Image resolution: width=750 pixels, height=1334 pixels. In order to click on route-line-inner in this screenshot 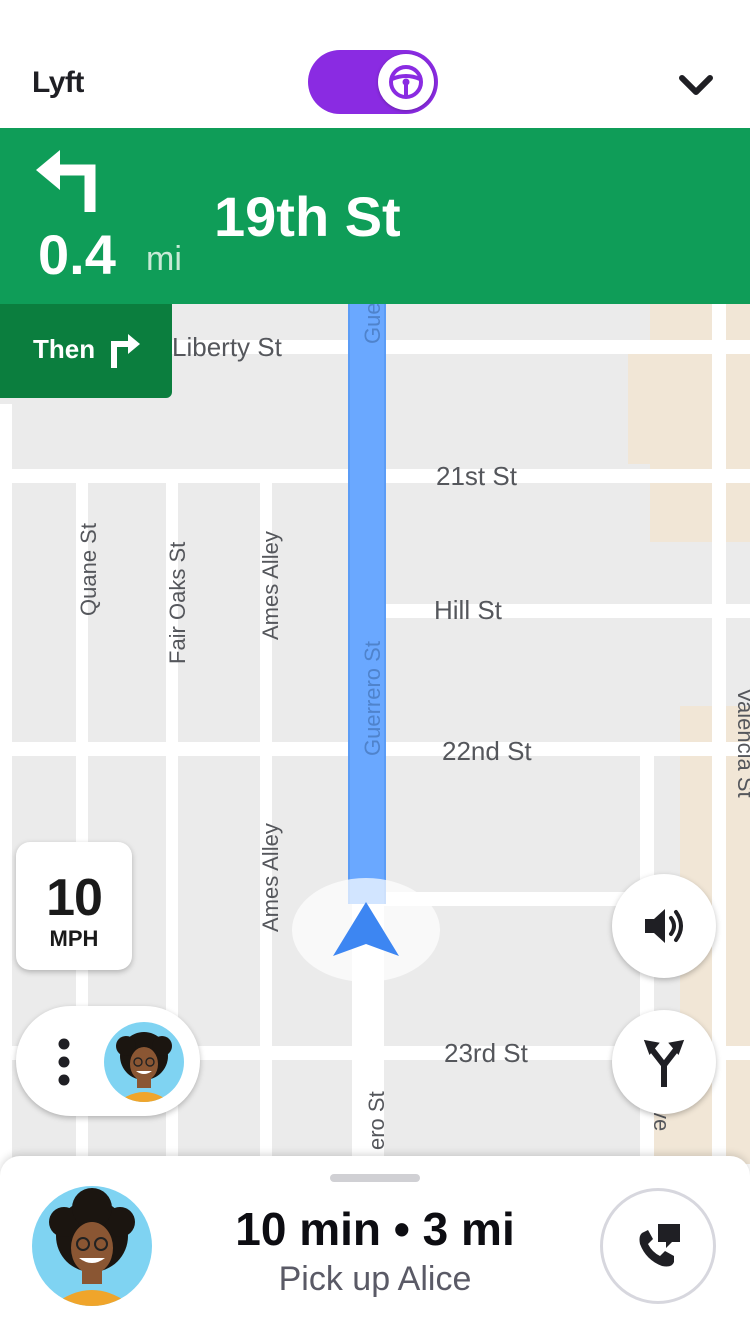, I will do `click(367, 604)`.